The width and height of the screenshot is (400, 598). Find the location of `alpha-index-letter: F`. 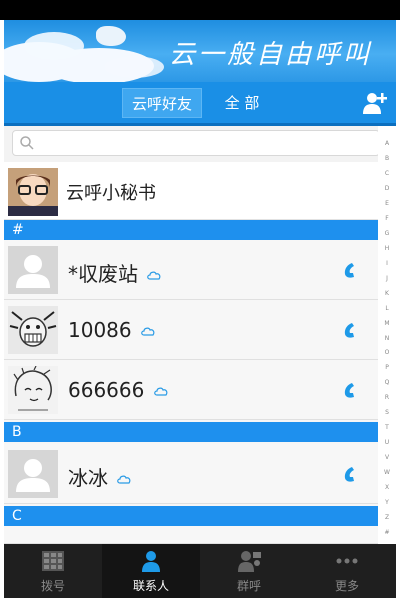

alpha-index-letter: F is located at coordinates (387, 218).